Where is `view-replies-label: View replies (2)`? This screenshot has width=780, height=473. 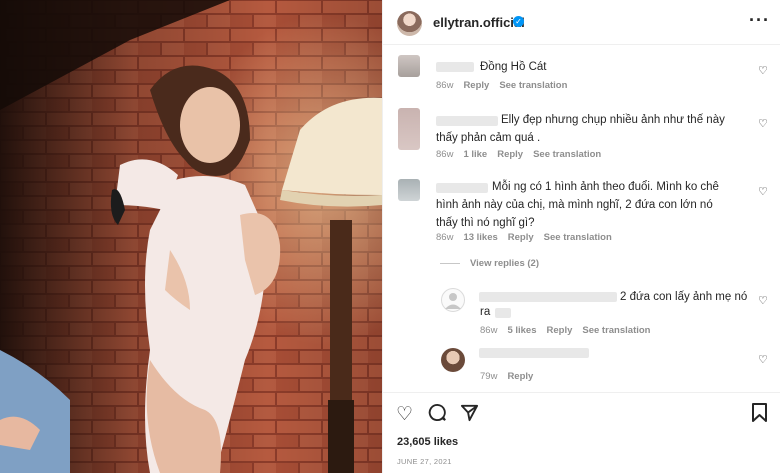
view-replies-label: View replies (2) is located at coordinates (504, 263).